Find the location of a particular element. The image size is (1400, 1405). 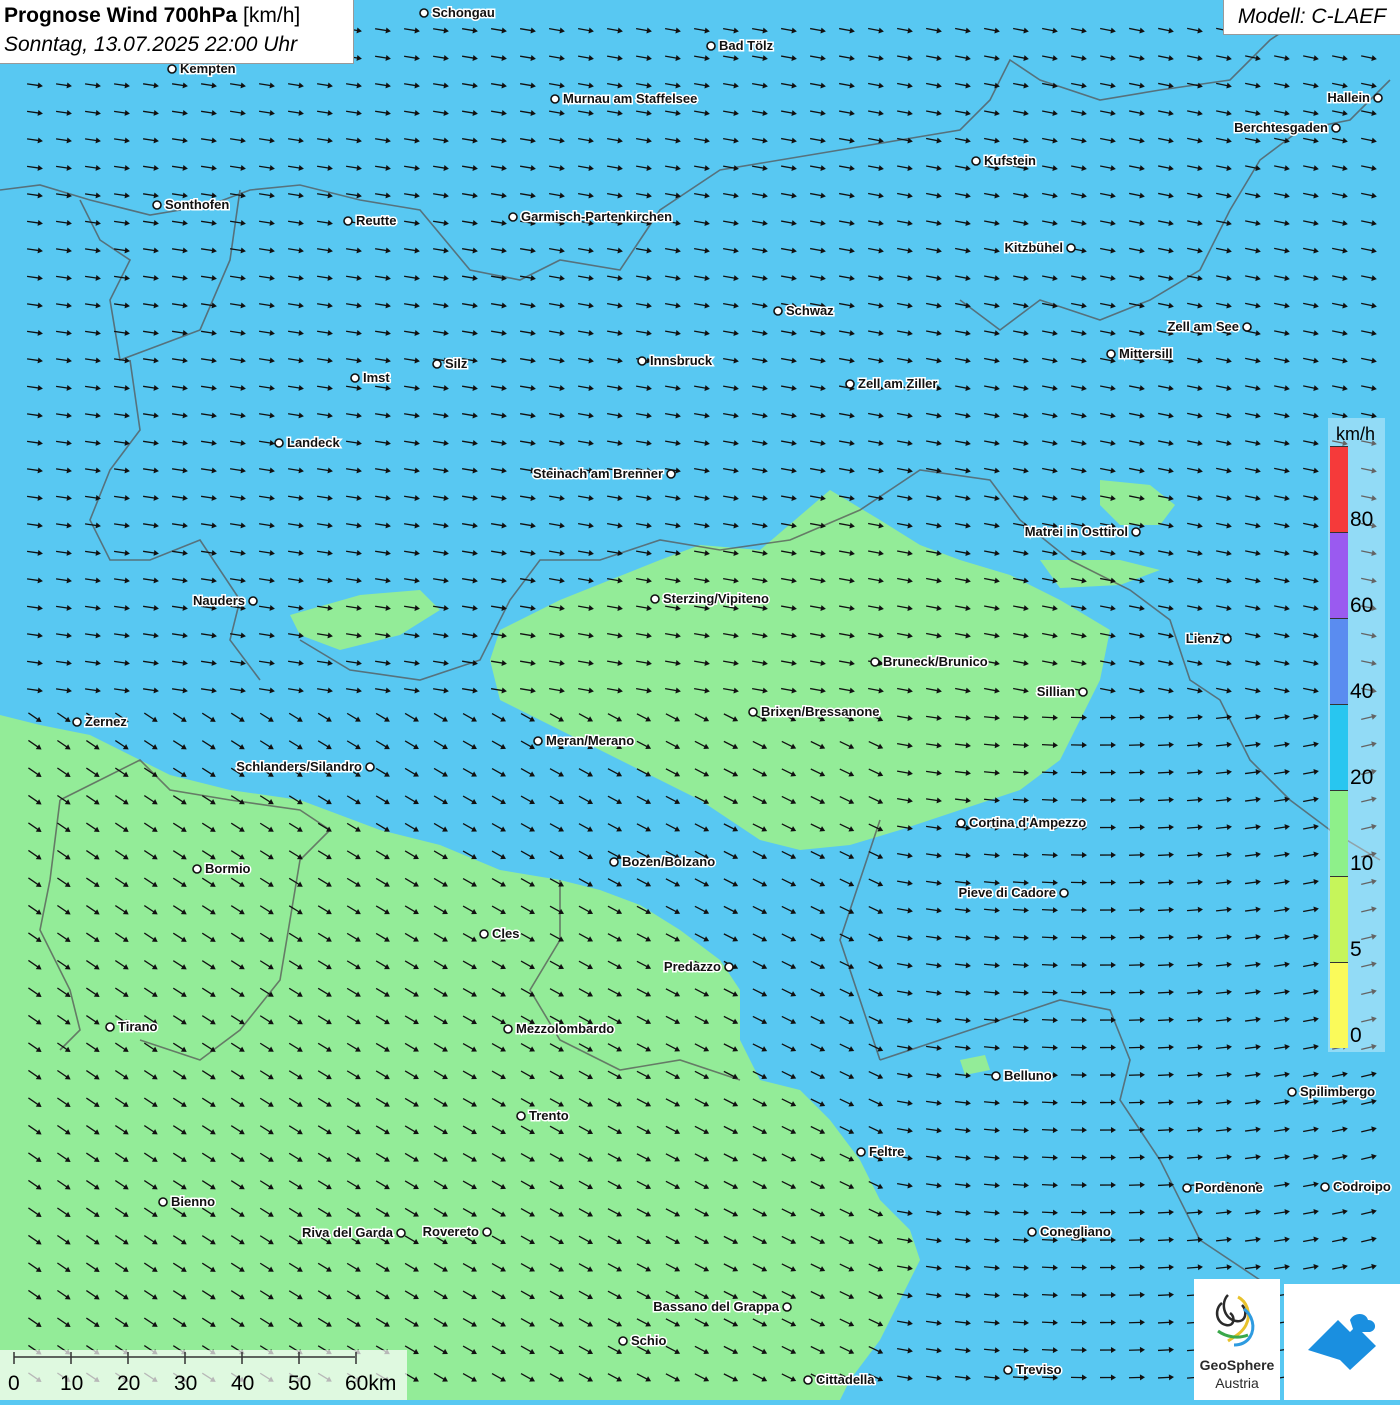

city-label: Cittadella is located at coordinates (845, 1379).